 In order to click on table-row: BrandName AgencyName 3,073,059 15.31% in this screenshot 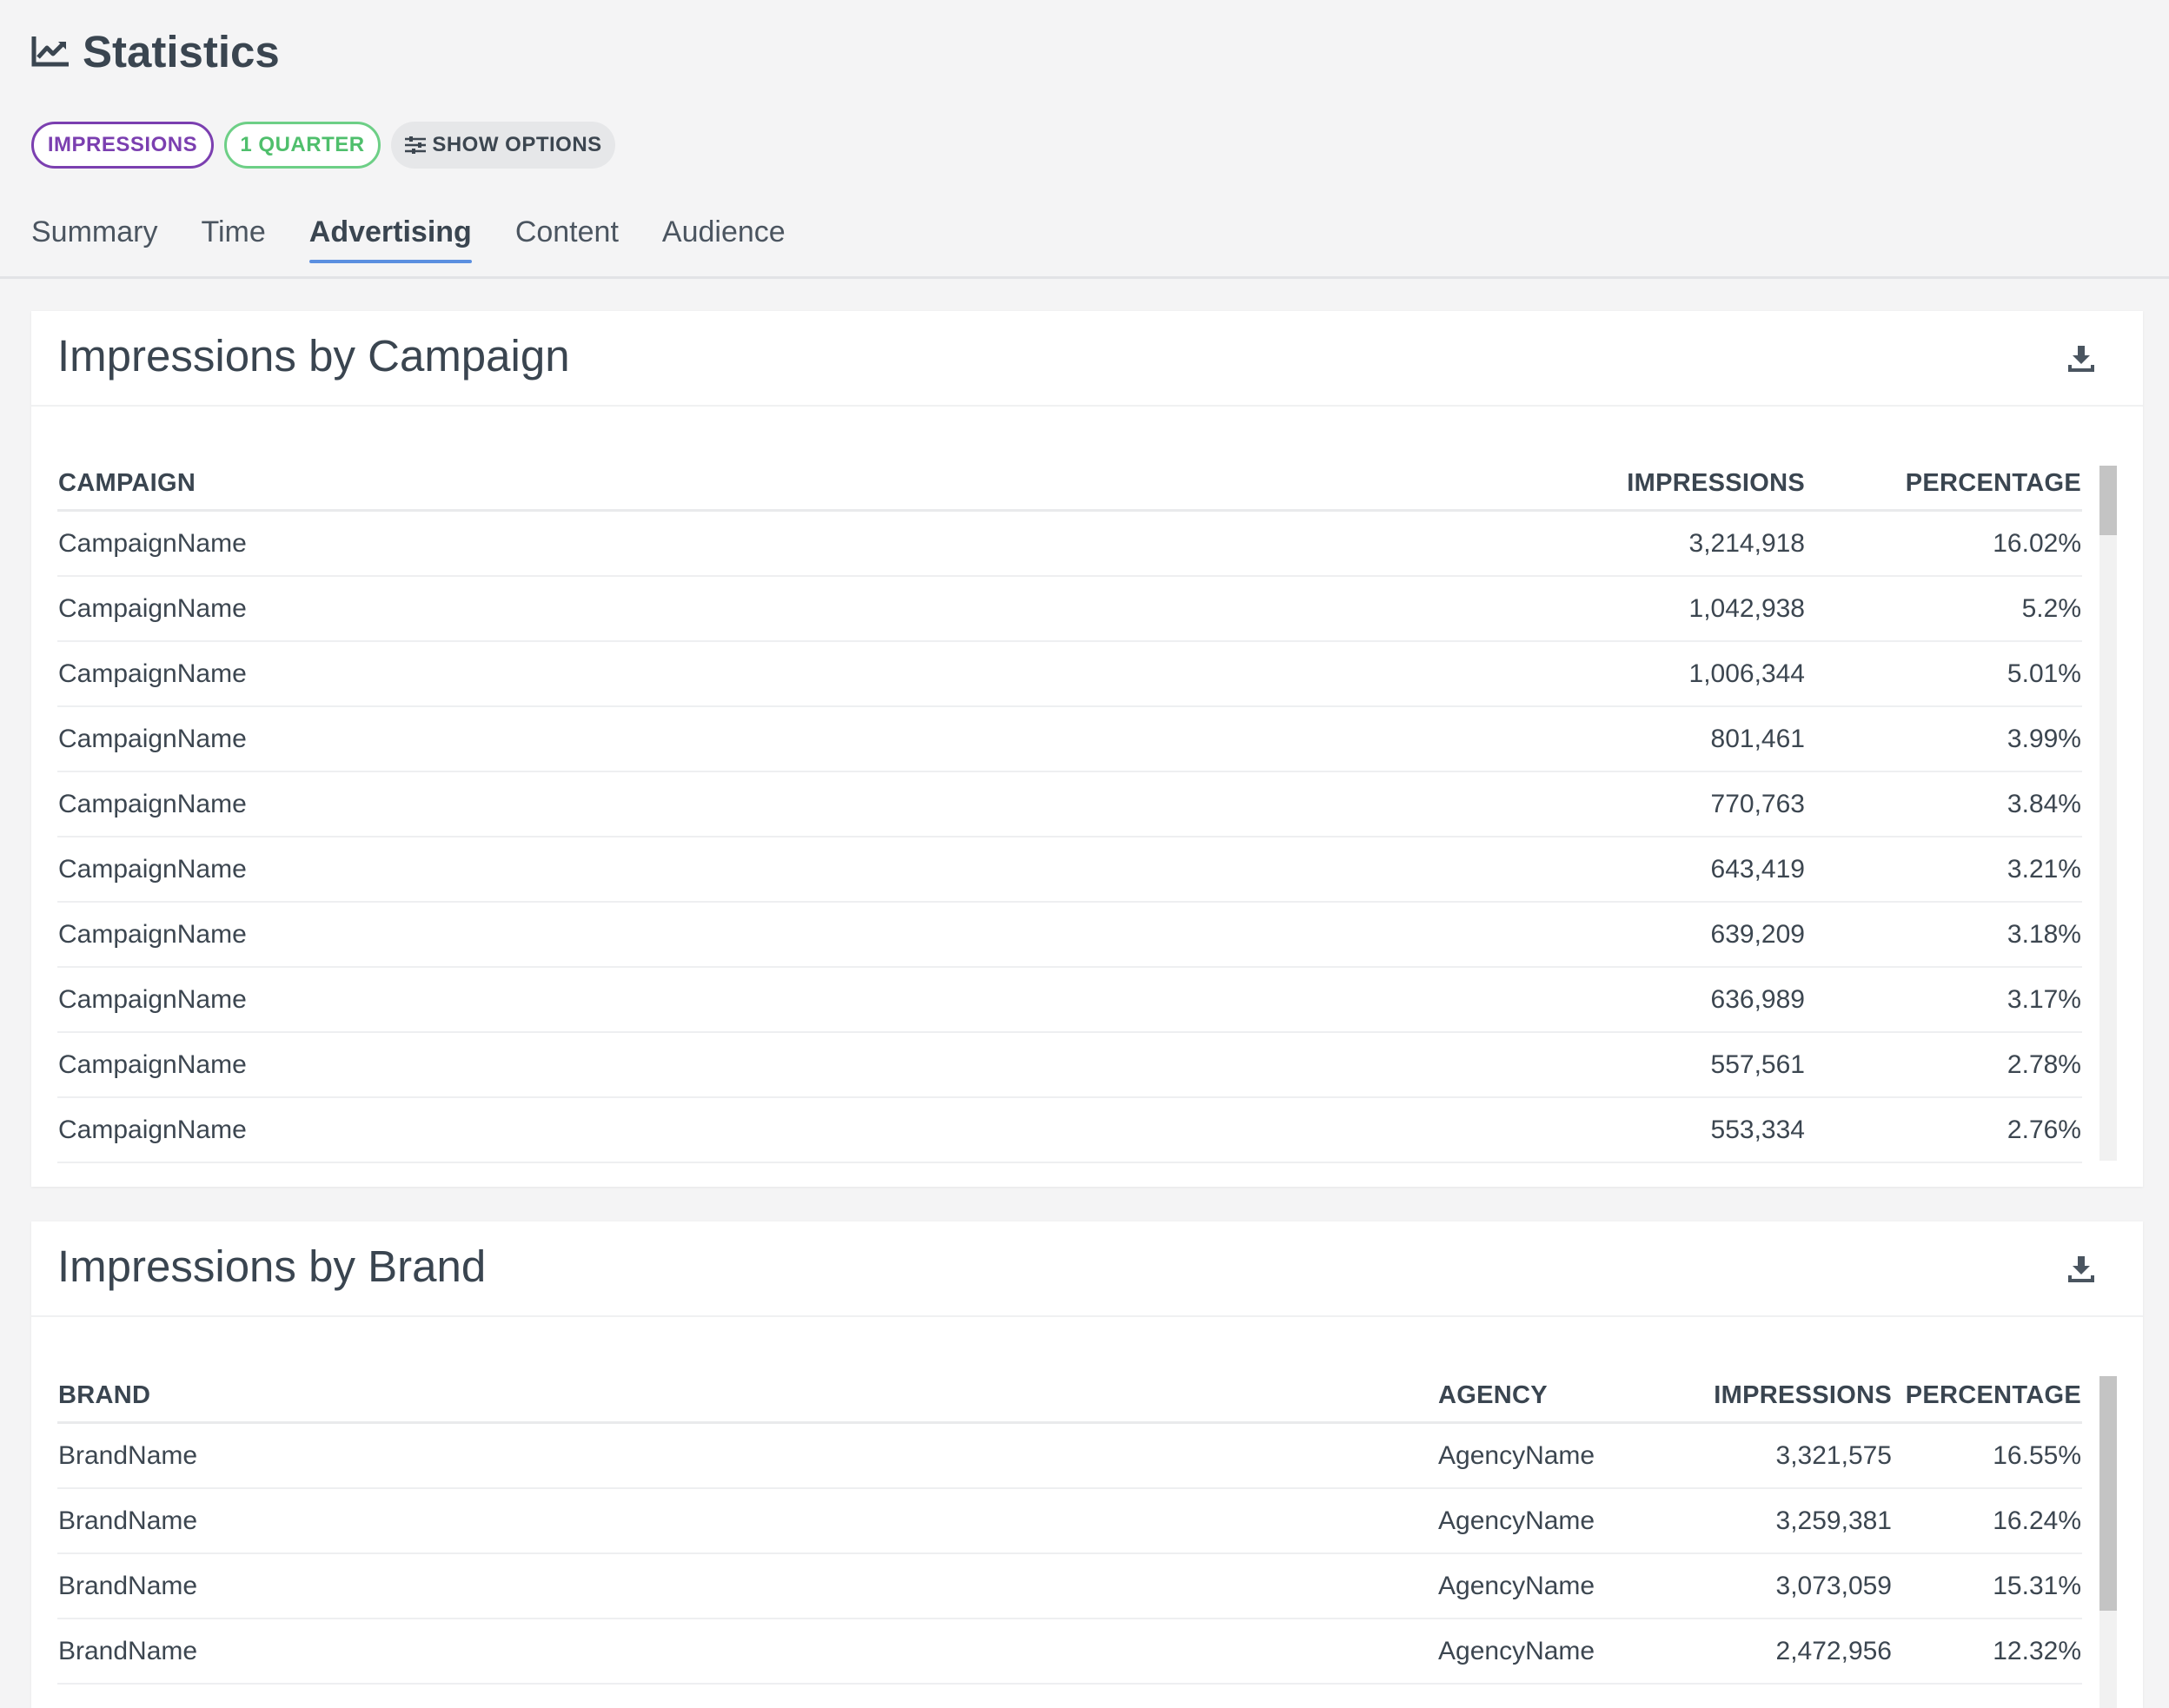, I will do `click(1069, 1586)`.